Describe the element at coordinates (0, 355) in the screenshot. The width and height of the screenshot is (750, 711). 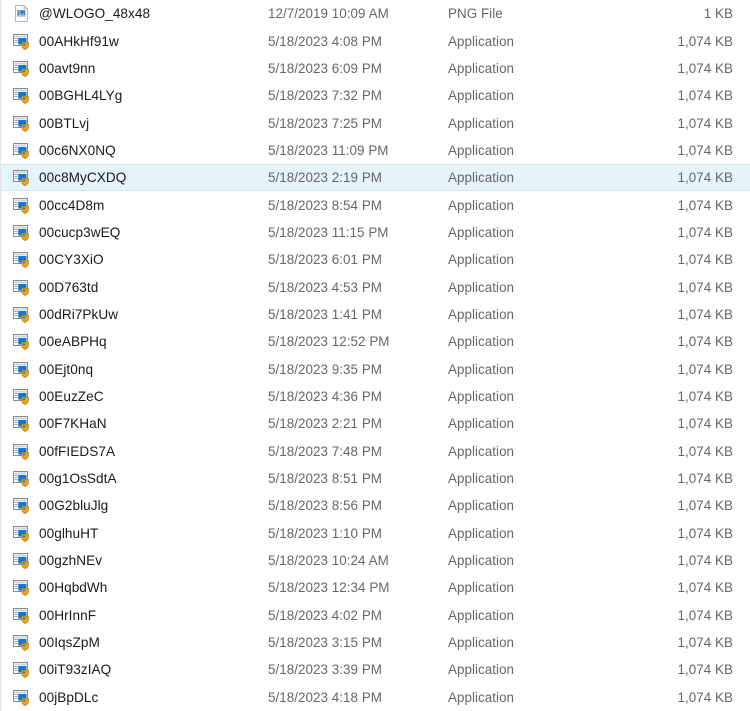
I see `pane-divider` at that location.